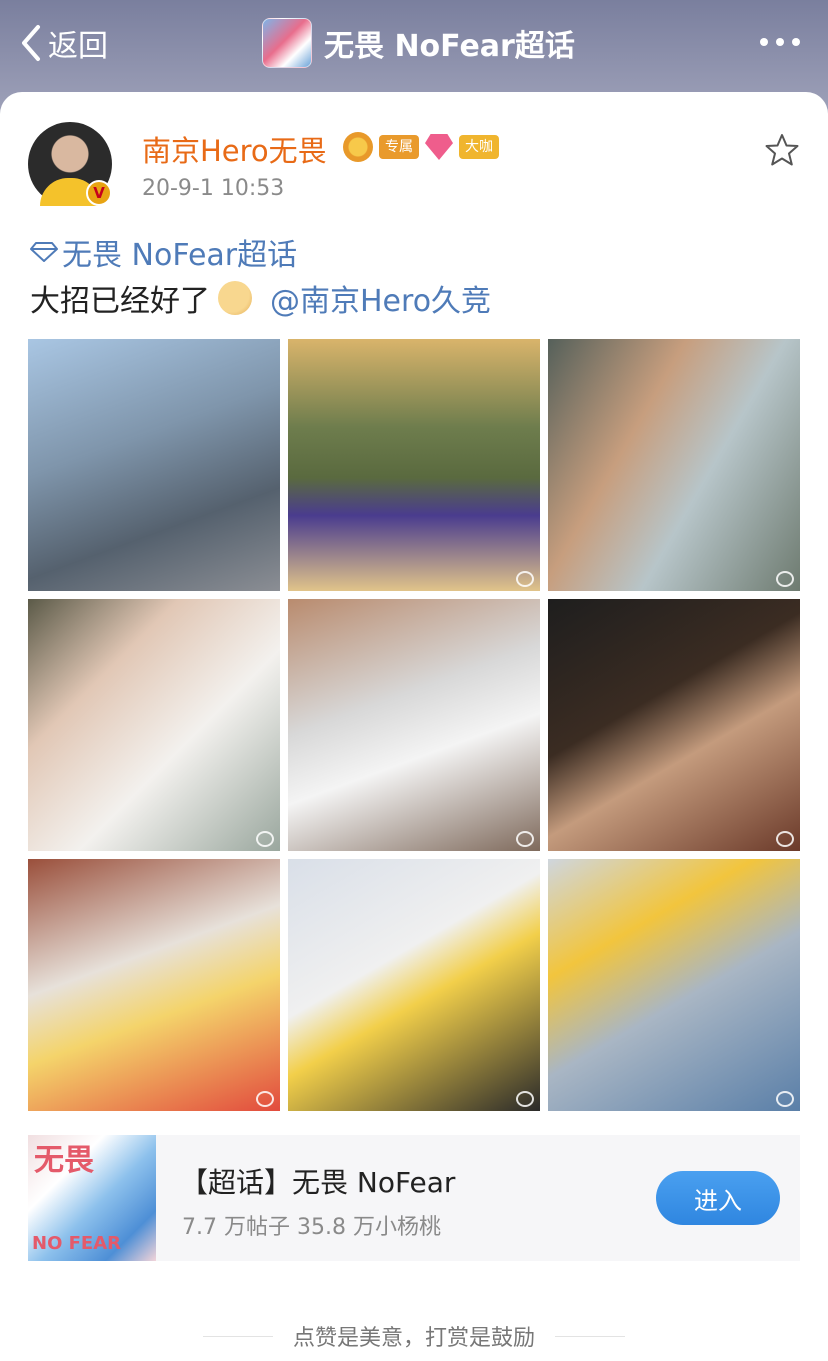  What do you see at coordinates (77, 1243) in the screenshot?
I see `topic-cover-subtitle: NO FEAR` at bounding box center [77, 1243].